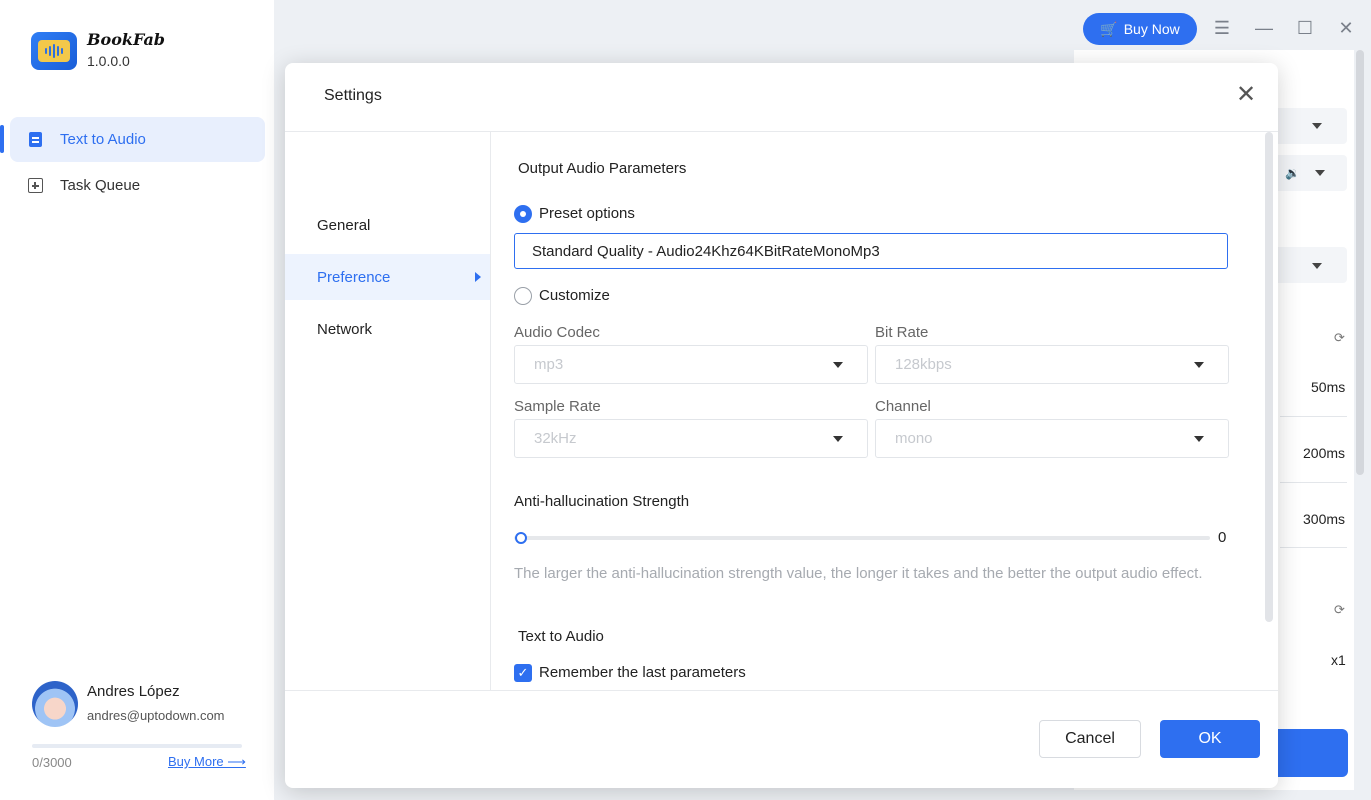  I want to click on section-title-text-to-audio: Text to Audio, so click(561, 636).